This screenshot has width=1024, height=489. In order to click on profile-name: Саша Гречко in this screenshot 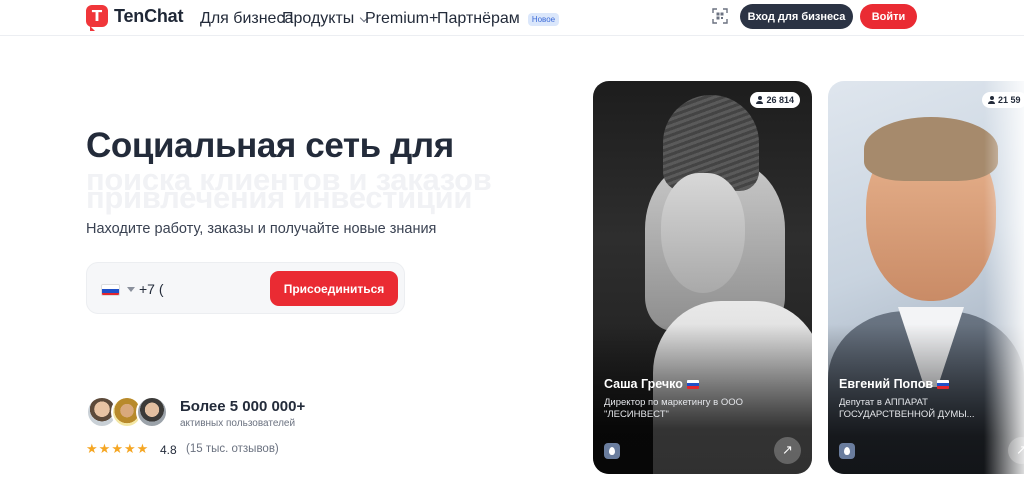, I will do `click(643, 384)`.